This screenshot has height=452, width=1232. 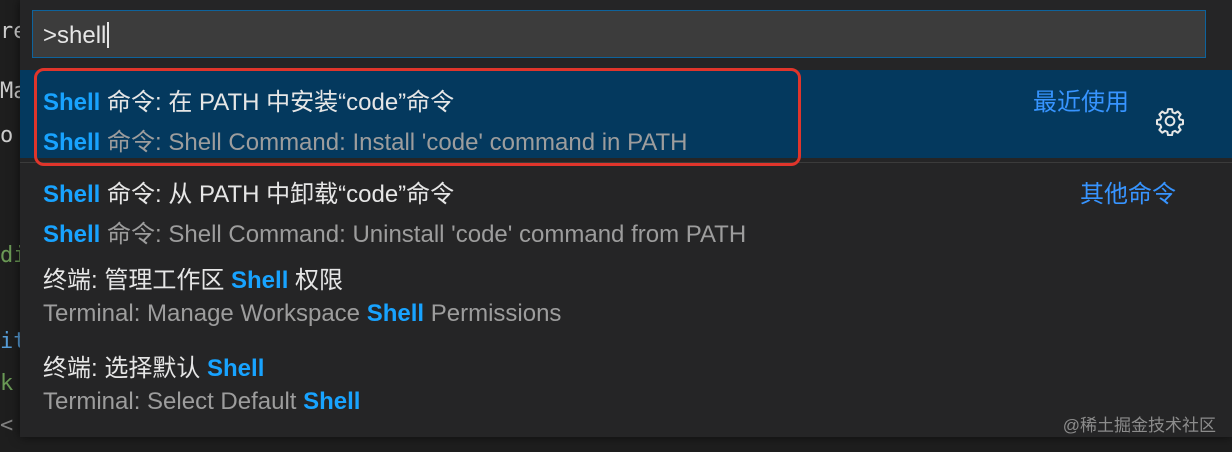 I want to click on editor-peek-line: k, so click(x=7, y=383).